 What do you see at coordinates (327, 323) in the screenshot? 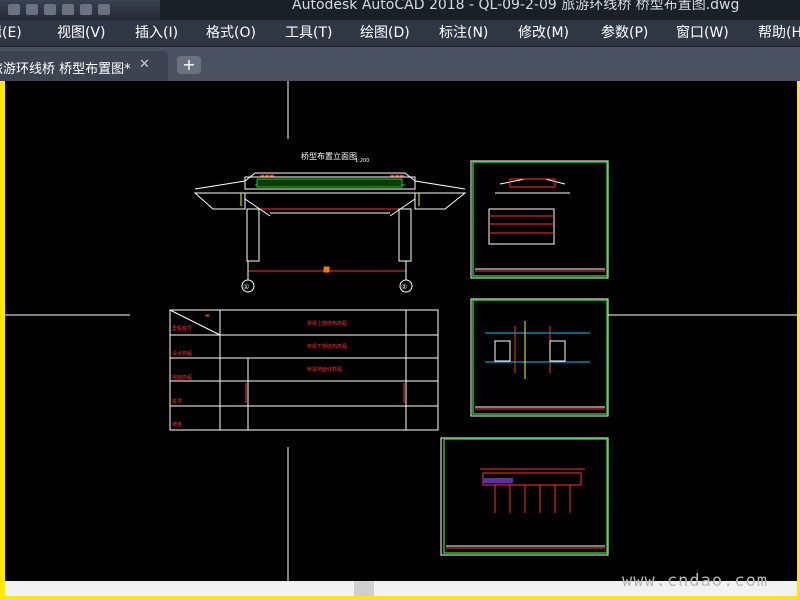
I see `table-band-note: 桥梁上部结构高程` at bounding box center [327, 323].